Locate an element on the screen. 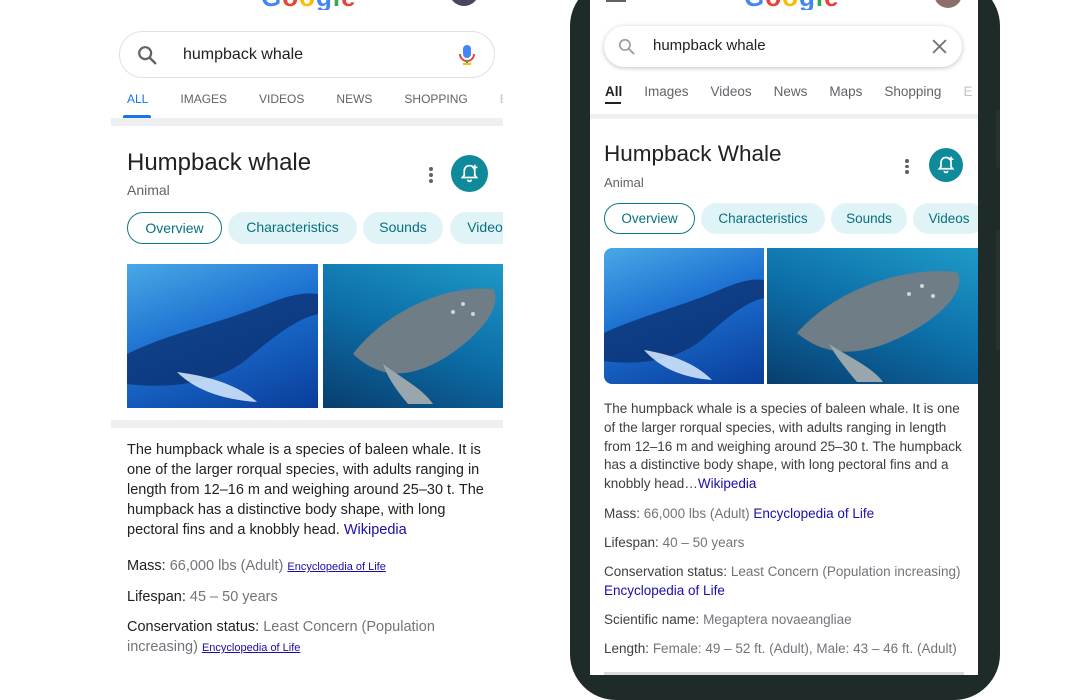  fact-label: Length: is located at coordinates (627, 648).